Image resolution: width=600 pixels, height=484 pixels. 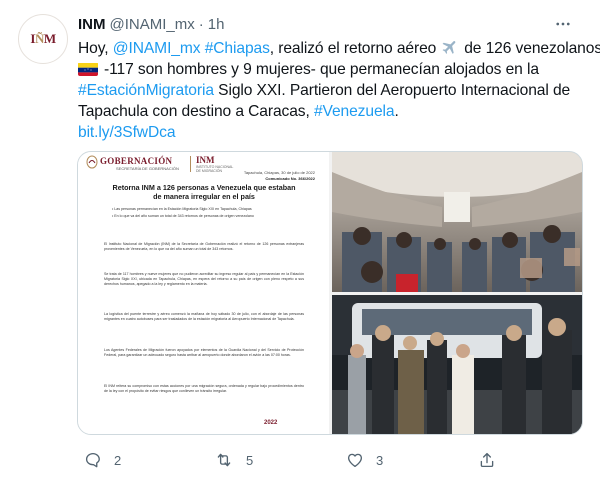 I want to click on venezuela-flag-icon, so click(x=88, y=69).